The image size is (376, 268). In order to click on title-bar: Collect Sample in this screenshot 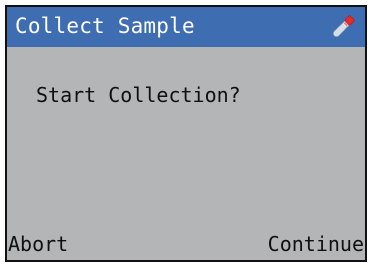, I will do `click(186, 27)`.